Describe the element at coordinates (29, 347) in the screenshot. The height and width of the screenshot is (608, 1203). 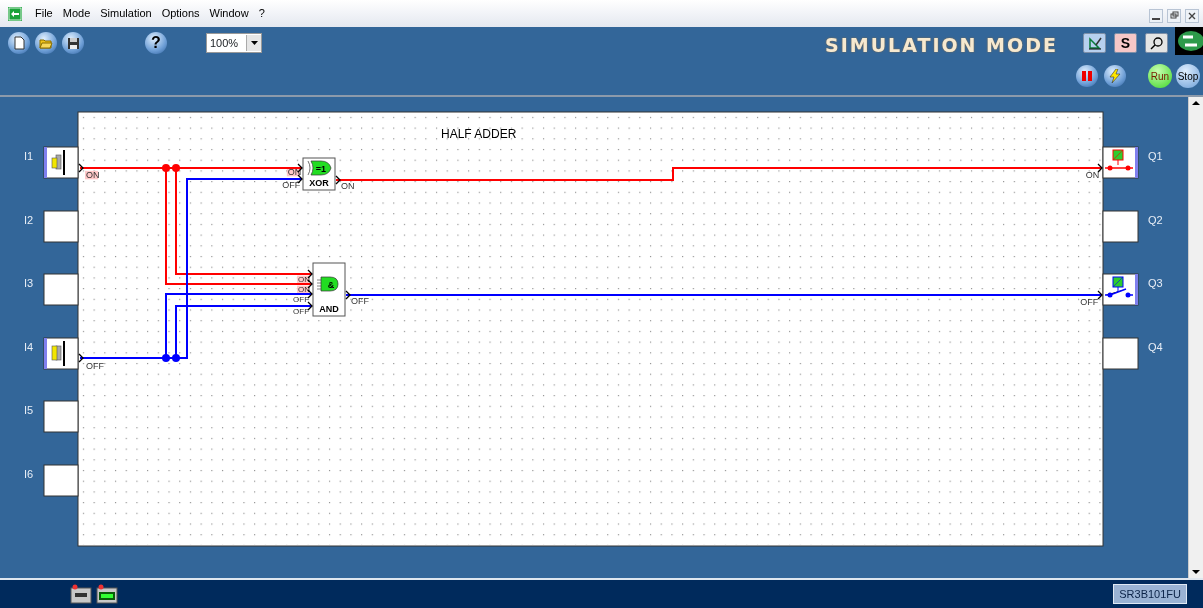
I see `input-label: I4` at that location.